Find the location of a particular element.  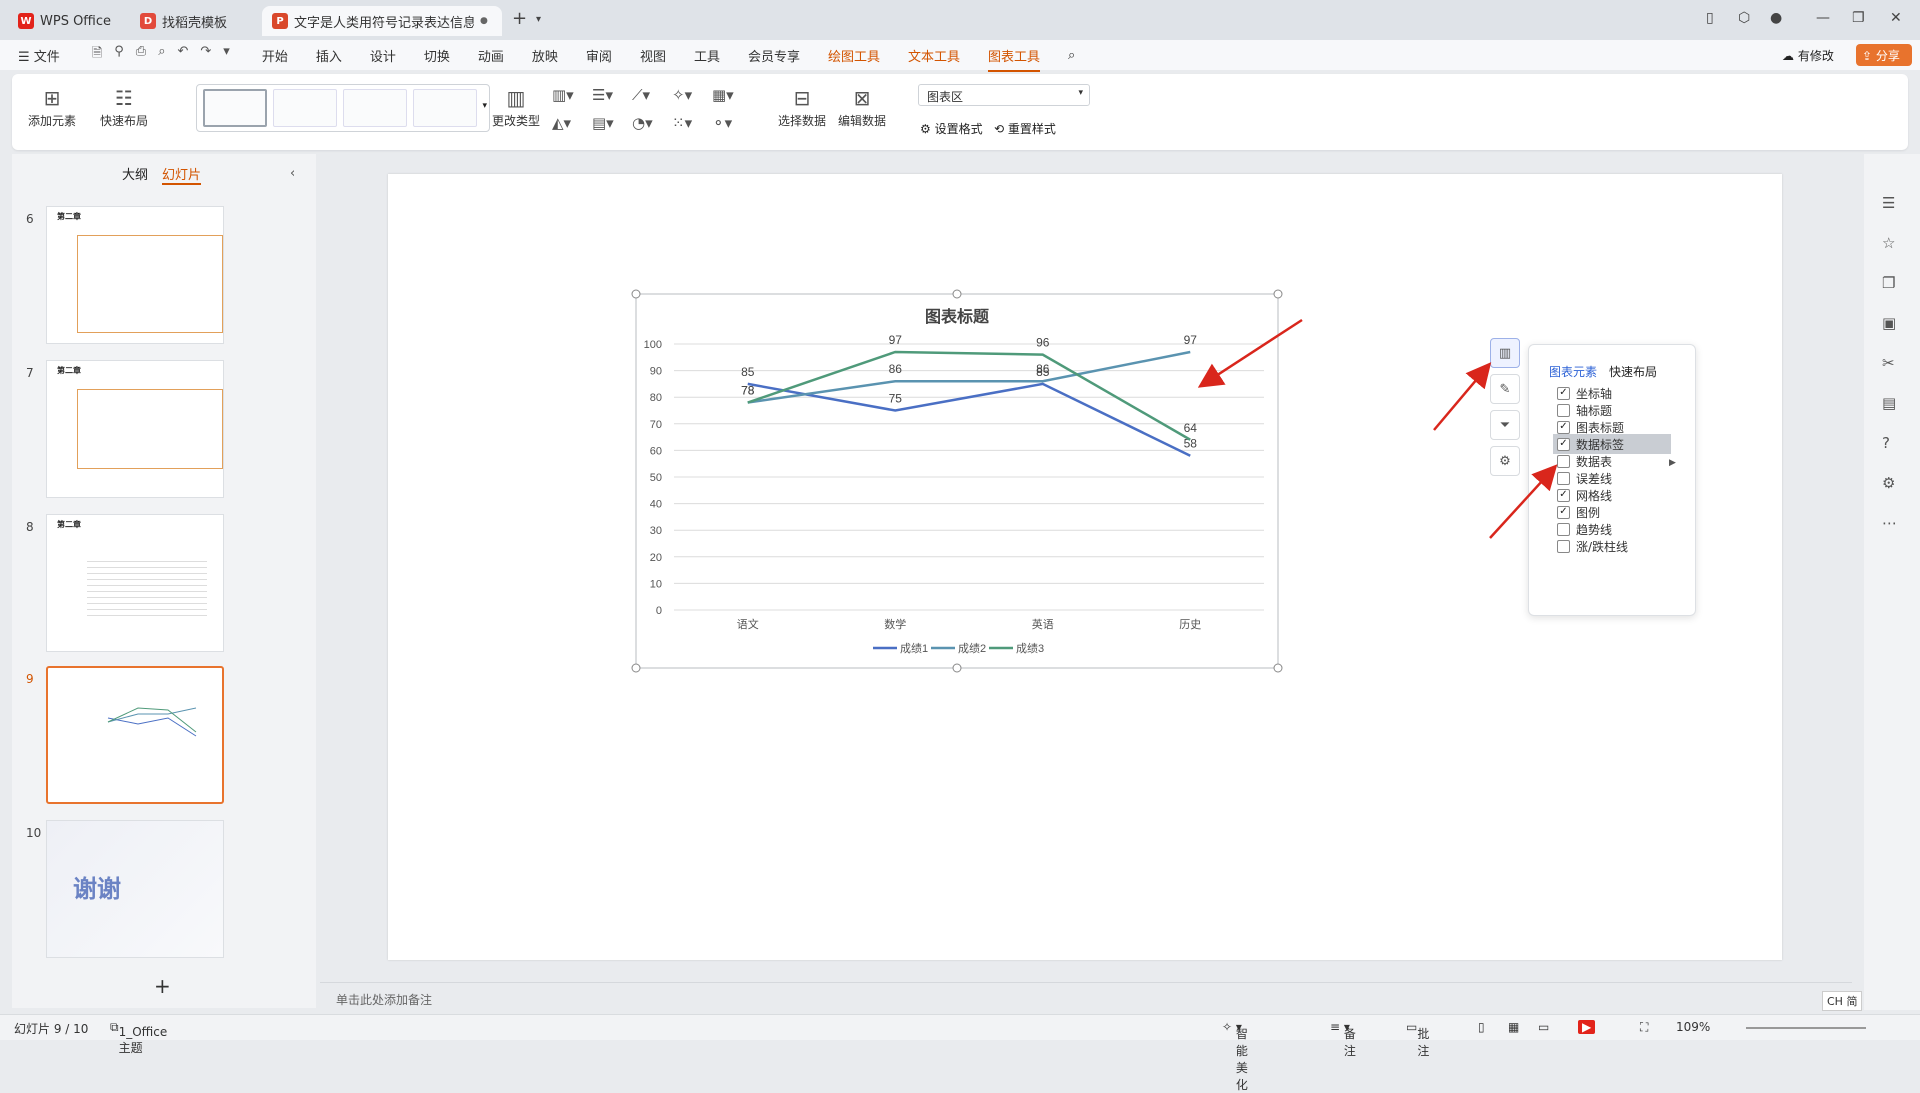

slide-thumbnail-7: 第二章 is located at coordinates (135, 429).